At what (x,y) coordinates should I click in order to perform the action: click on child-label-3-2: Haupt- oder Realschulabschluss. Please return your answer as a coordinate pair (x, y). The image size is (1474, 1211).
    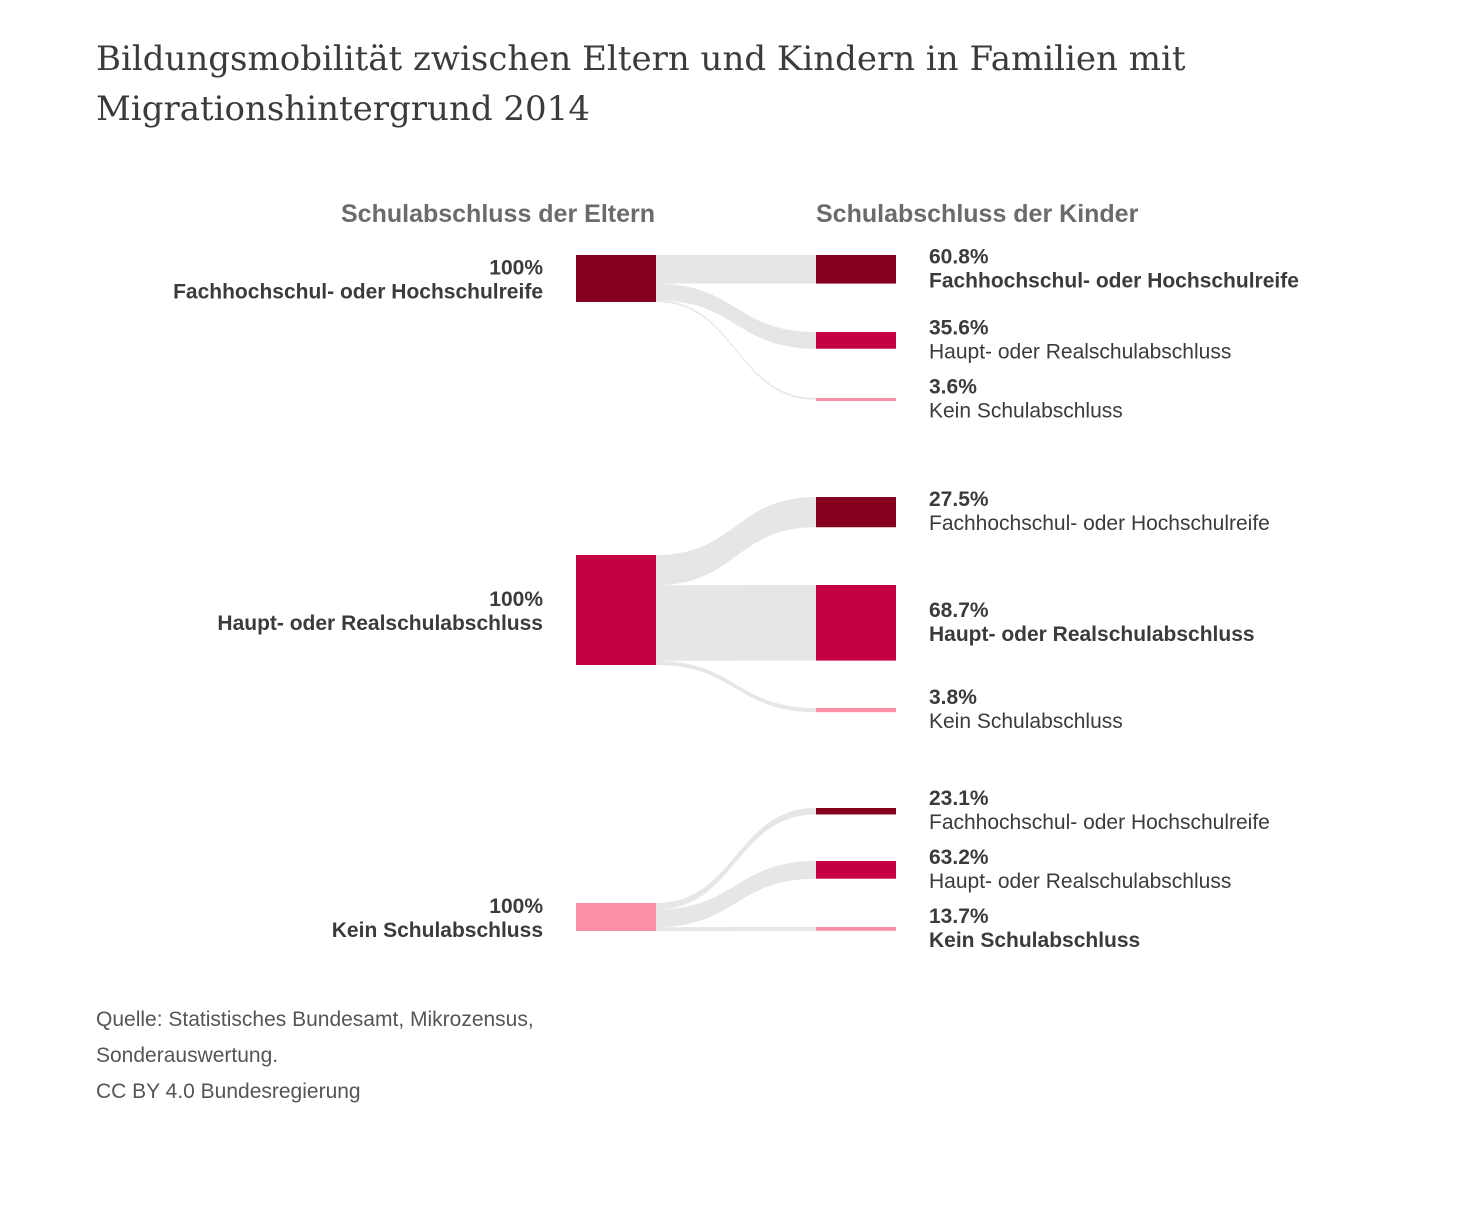
    Looking at the image, I should click on (1080, 881).